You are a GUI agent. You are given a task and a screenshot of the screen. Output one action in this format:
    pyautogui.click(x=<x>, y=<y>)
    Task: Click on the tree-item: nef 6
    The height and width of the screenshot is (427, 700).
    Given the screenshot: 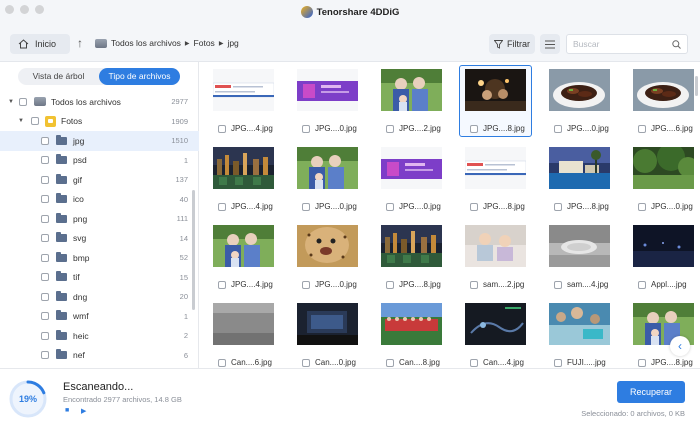 What is the action you would take?
    pyautogui.click(x=99, y=356)
    